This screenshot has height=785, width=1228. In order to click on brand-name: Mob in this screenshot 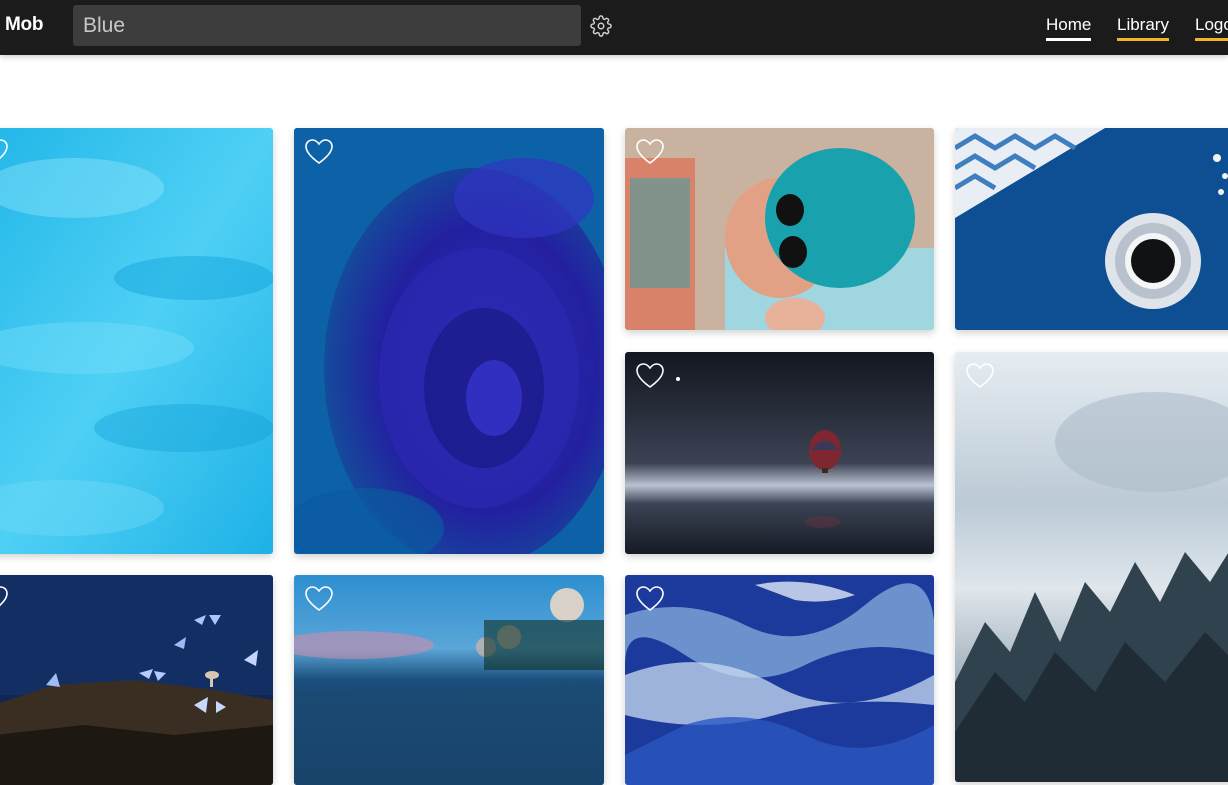, I will do `click(24, 24)`.